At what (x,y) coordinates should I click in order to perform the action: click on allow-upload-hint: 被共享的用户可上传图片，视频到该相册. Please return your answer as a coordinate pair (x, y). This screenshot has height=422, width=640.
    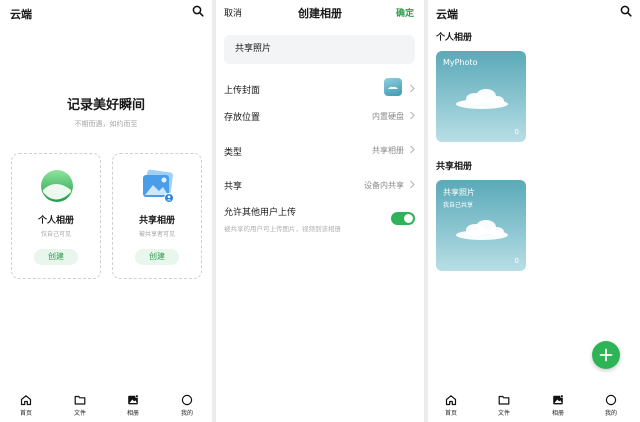
    Looking at the image, I should click on (282, 229).